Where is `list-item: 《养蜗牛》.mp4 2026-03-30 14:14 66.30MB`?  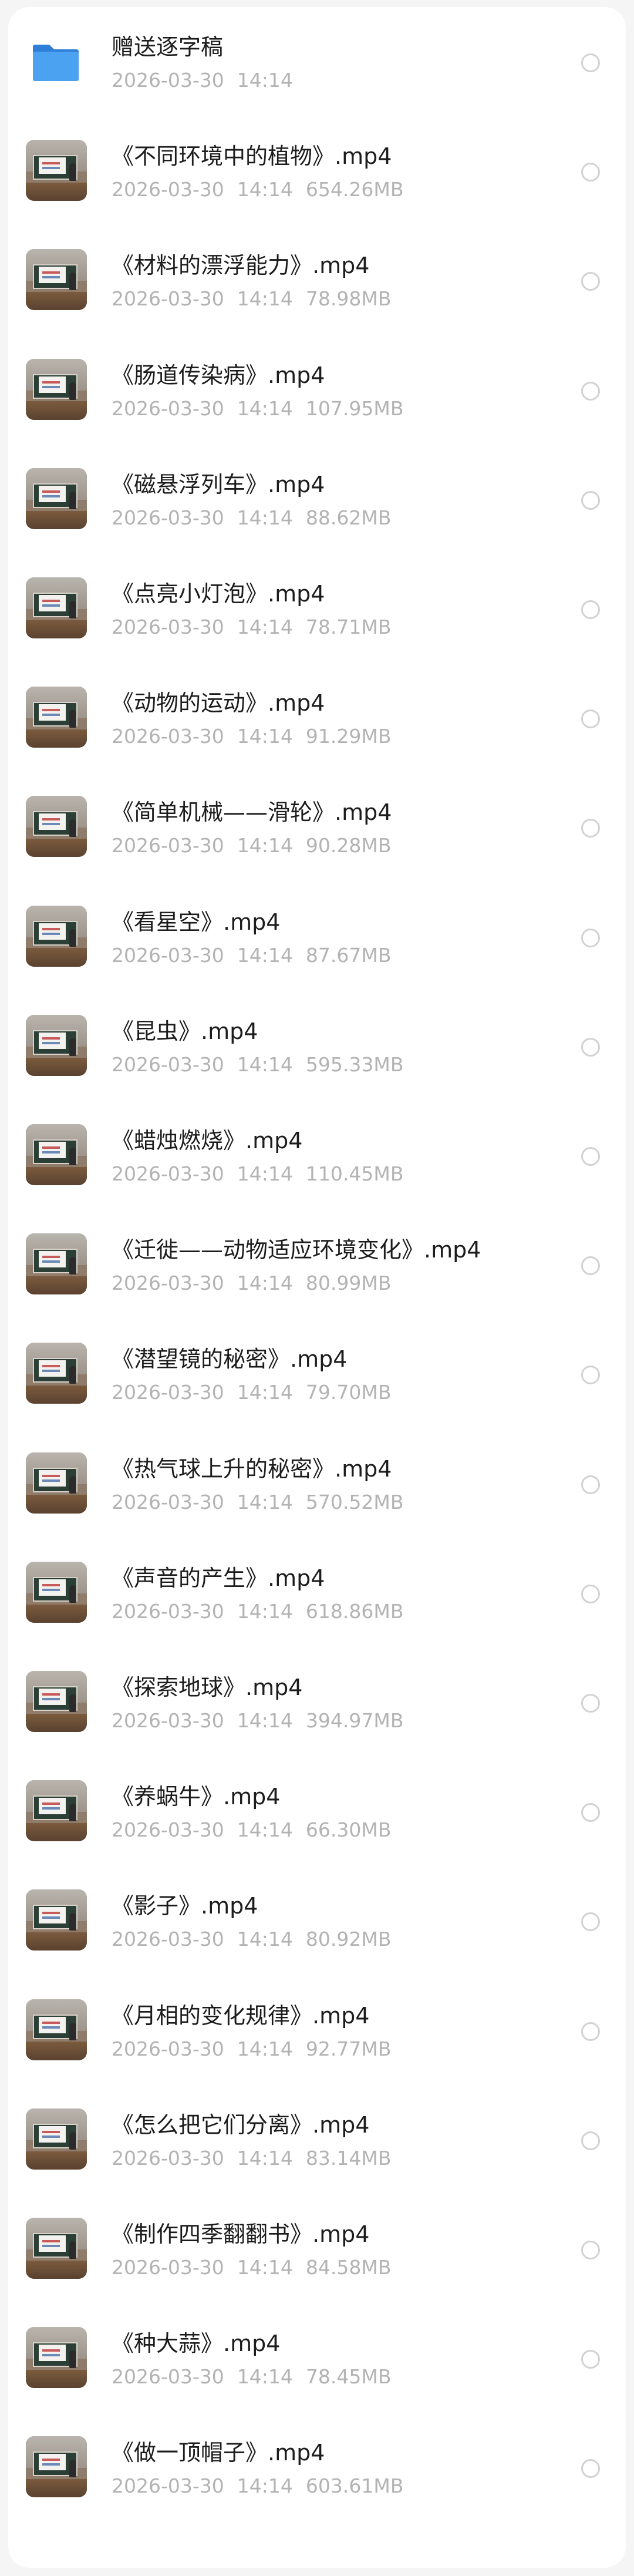 list-item: 《养蜗牛》.mp4 2026-03-30 14:14 66.30MB is located at coordinates (317, 1811).